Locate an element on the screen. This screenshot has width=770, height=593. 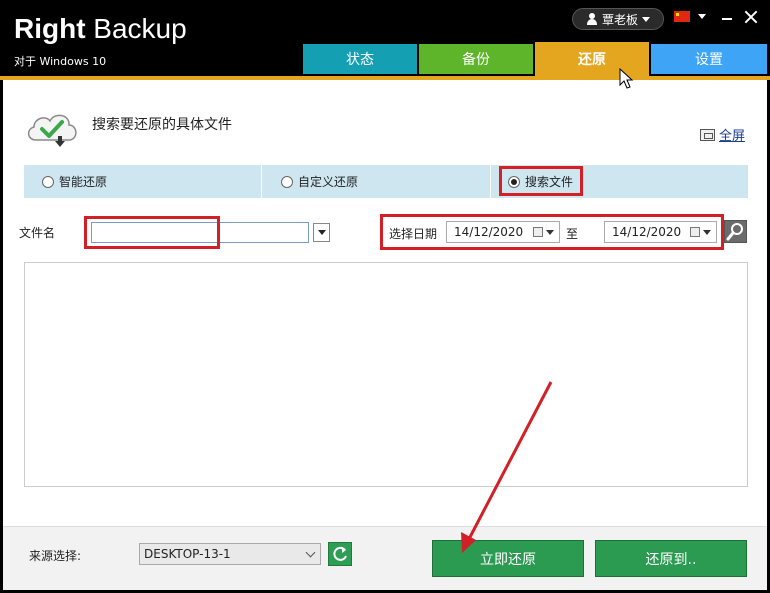
tab-backup: 备份 is located at coordinates (476, 59).